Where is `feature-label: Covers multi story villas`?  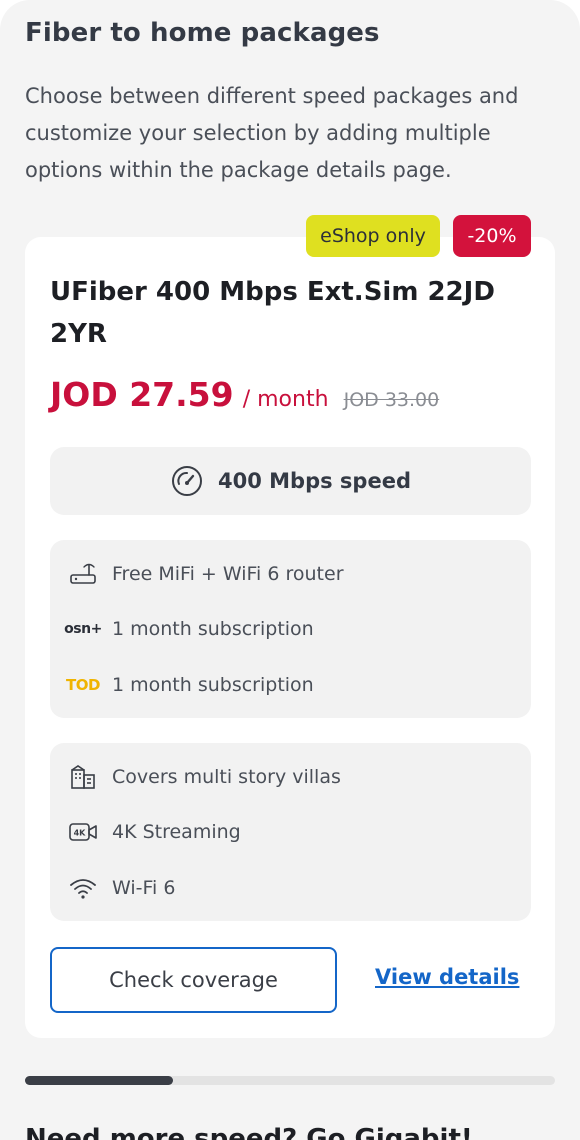
feature-label: Covers multi story villas is located at coordinates (226, 777).